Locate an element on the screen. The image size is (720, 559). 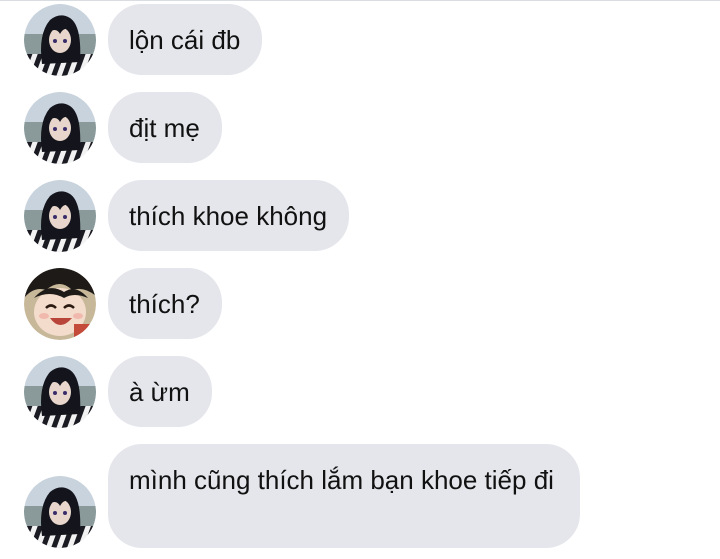
message-text: mình cũng thích lắm bạn khoe tiếp đi is located at coordinates (341, 480).